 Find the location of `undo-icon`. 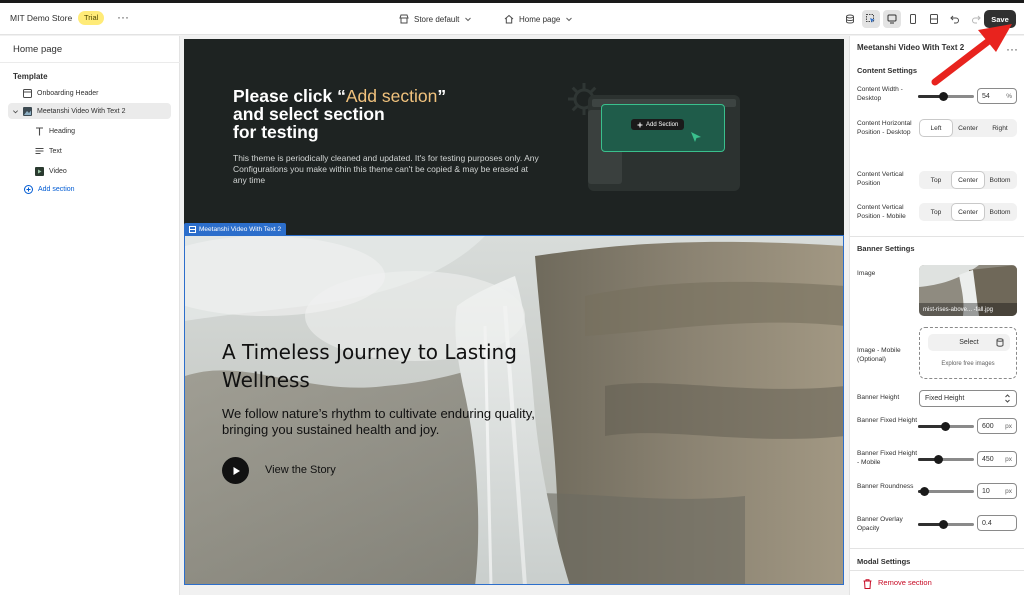

undo-icon is located at coordinates (954, 19).